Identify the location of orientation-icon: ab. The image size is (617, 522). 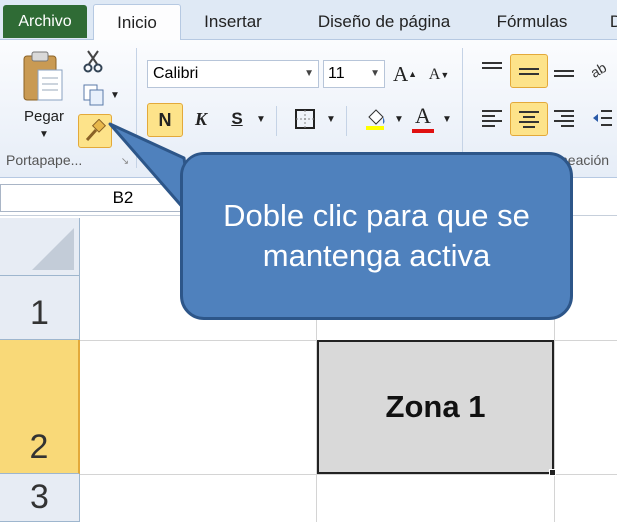
(598, 69).